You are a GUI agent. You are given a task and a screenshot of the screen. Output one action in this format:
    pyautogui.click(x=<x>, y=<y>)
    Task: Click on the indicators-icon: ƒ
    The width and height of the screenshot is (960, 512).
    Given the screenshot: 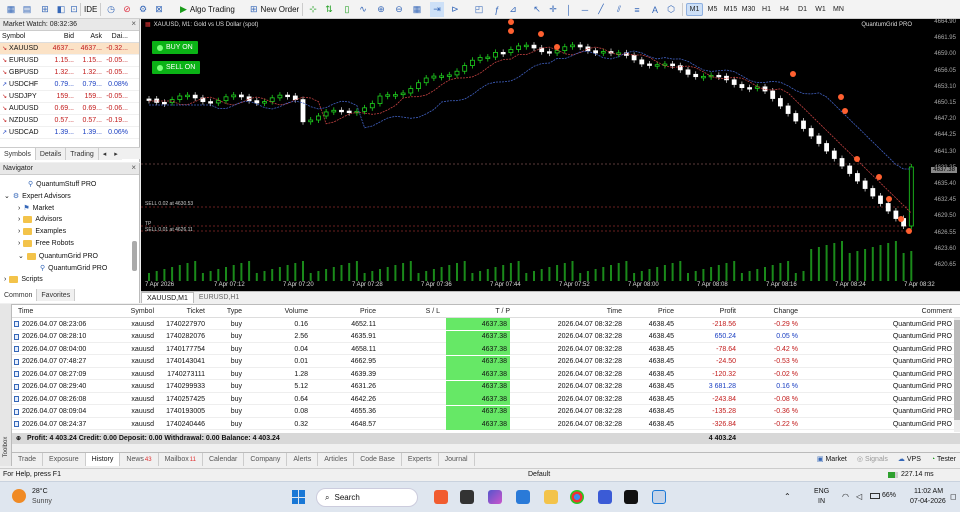 What is the action you would take?
    pyautogui.click(x=497, y=9)
    